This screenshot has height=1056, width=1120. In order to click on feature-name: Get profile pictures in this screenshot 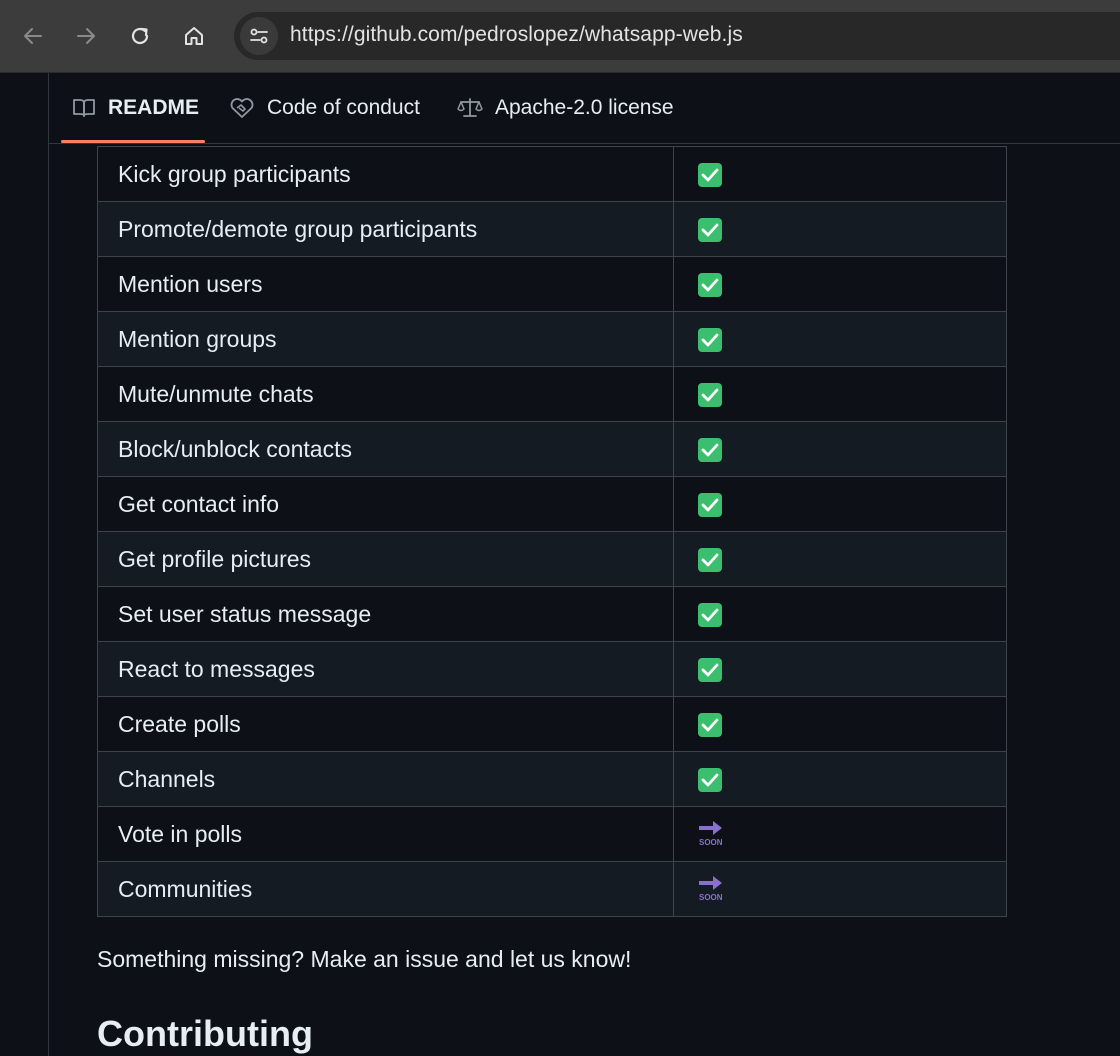, I will do `click(385, 559)`.